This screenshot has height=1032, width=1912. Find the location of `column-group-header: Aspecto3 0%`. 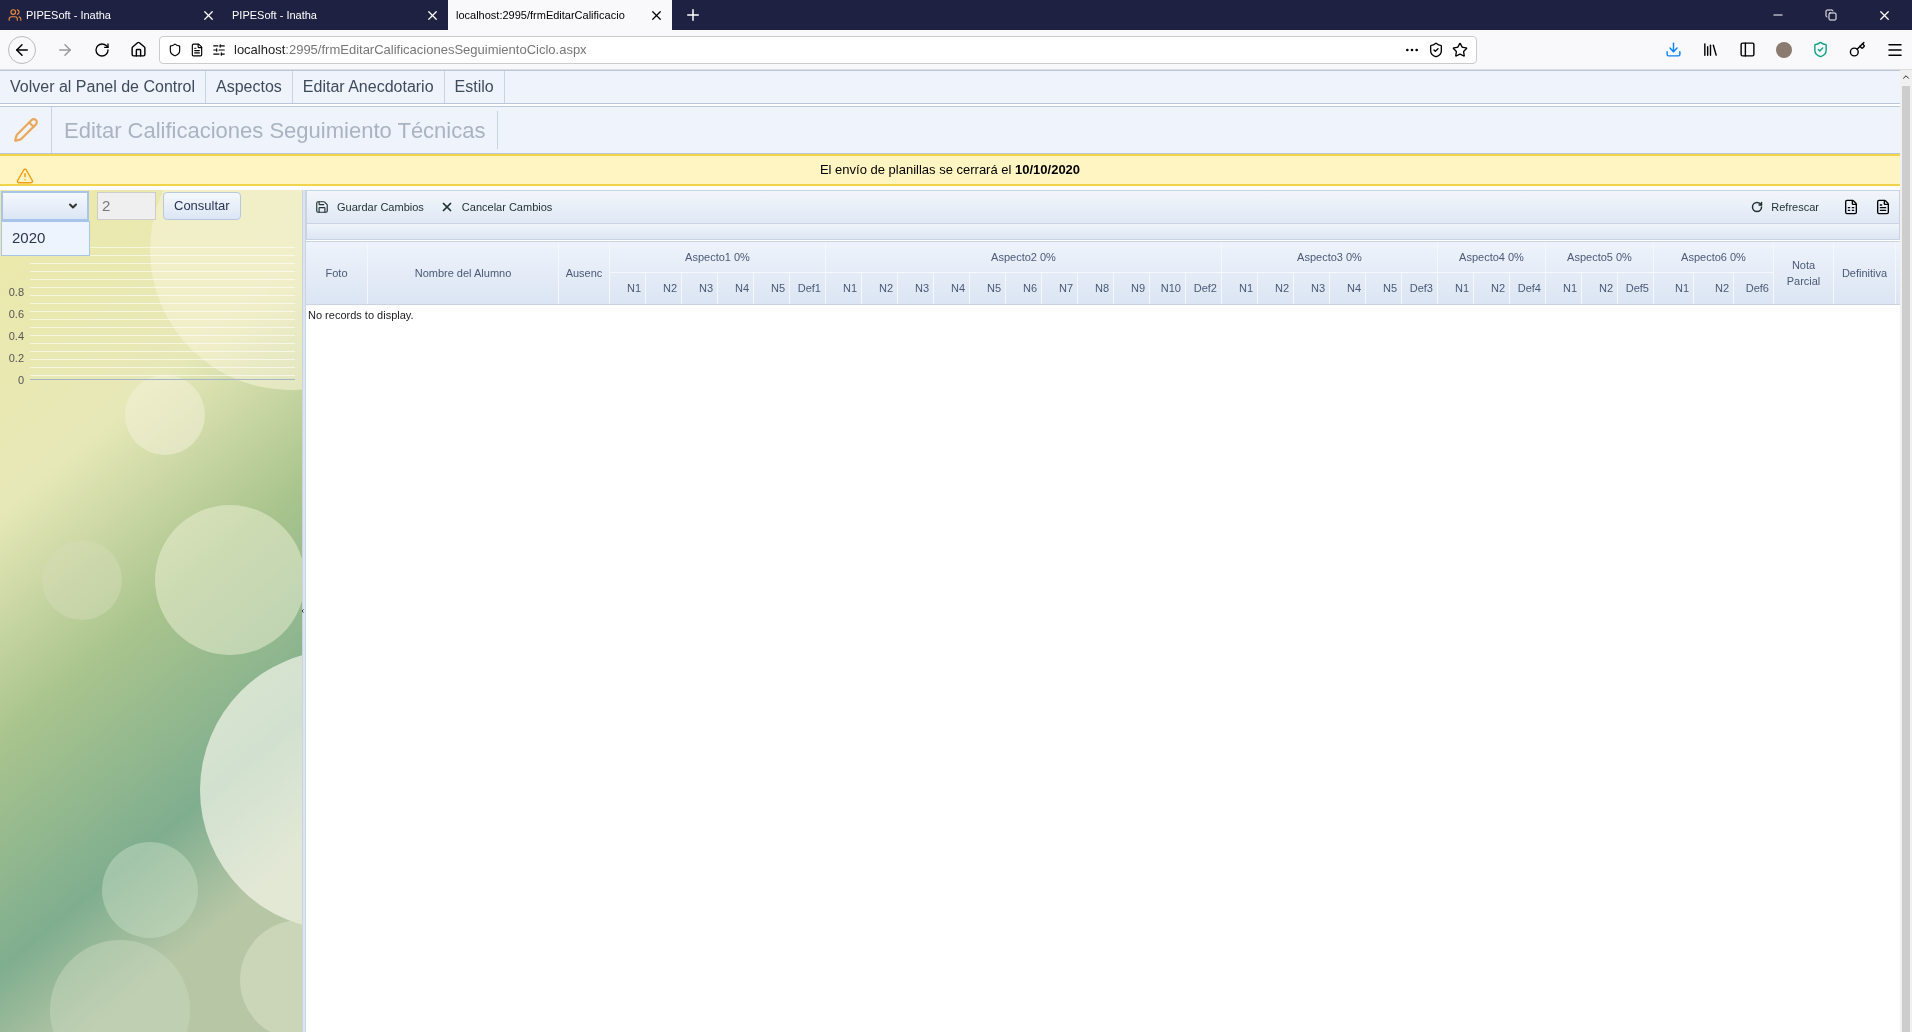

column-group-header: Aspecto3 0% is located at coordinates (1330, 257).